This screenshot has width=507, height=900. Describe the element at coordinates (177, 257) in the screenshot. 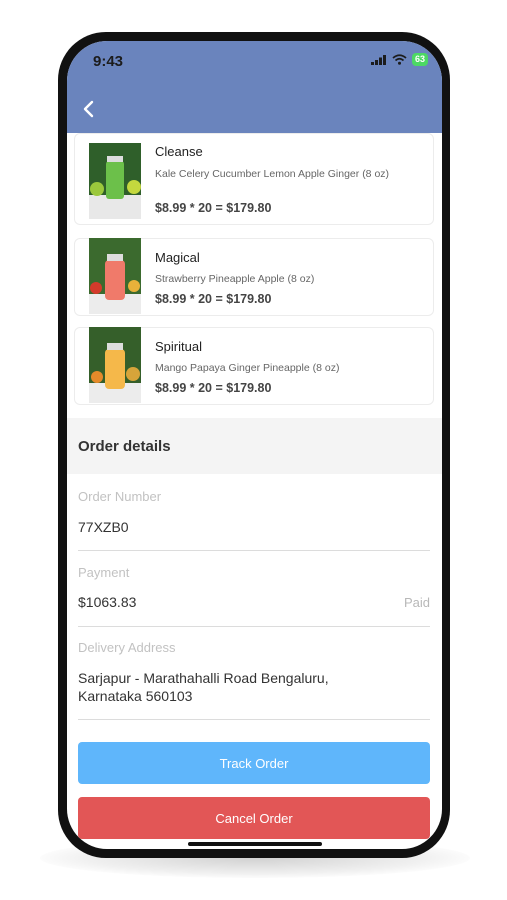

I see `product-name: Magical` at that location.